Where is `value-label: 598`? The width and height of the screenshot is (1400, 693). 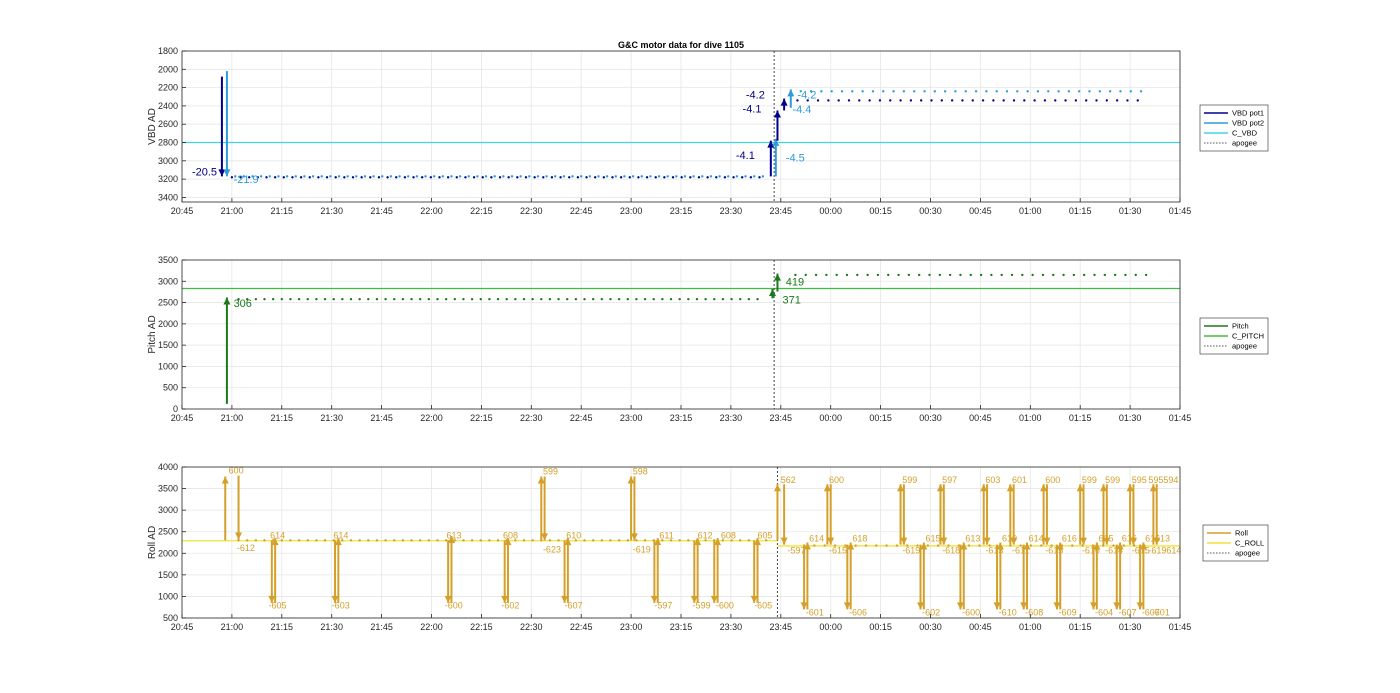 value-label: 598 is located at coordinates (640, 471).